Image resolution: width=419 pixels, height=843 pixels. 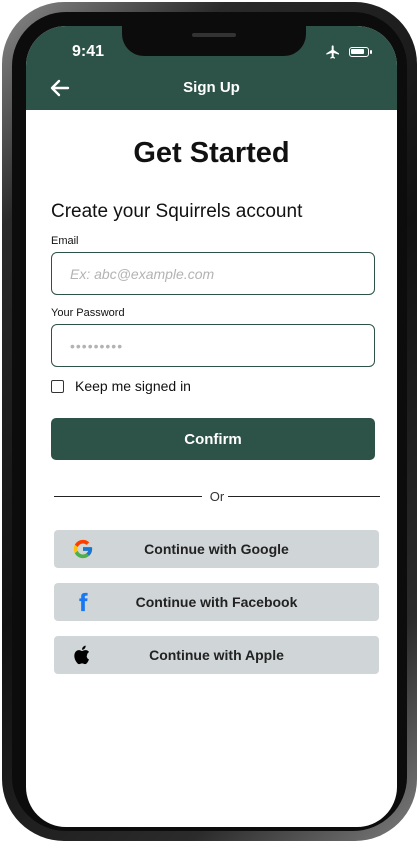 I want to click on divider-line-right, so click(x=304, y=497).